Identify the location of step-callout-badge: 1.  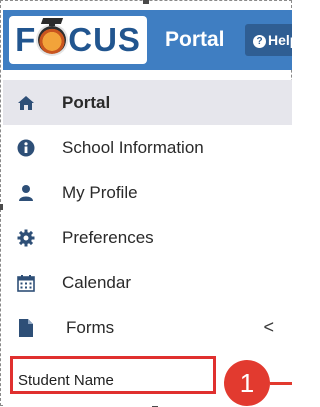
(247, 383).